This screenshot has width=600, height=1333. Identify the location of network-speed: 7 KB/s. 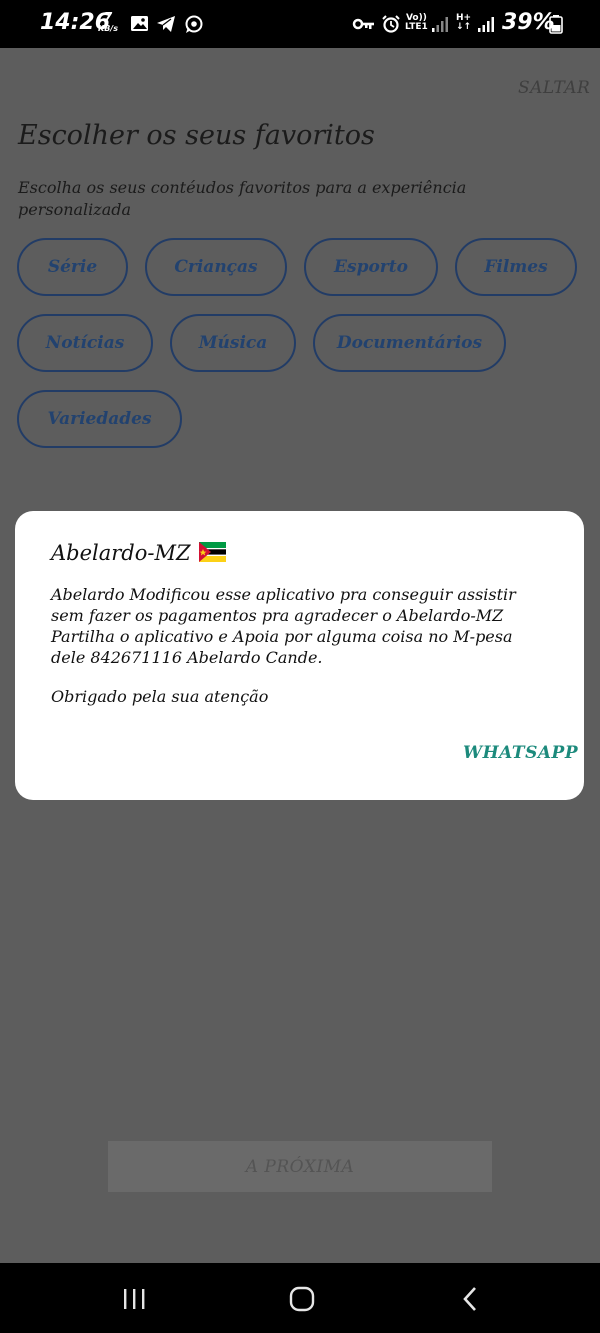
(108, 22).